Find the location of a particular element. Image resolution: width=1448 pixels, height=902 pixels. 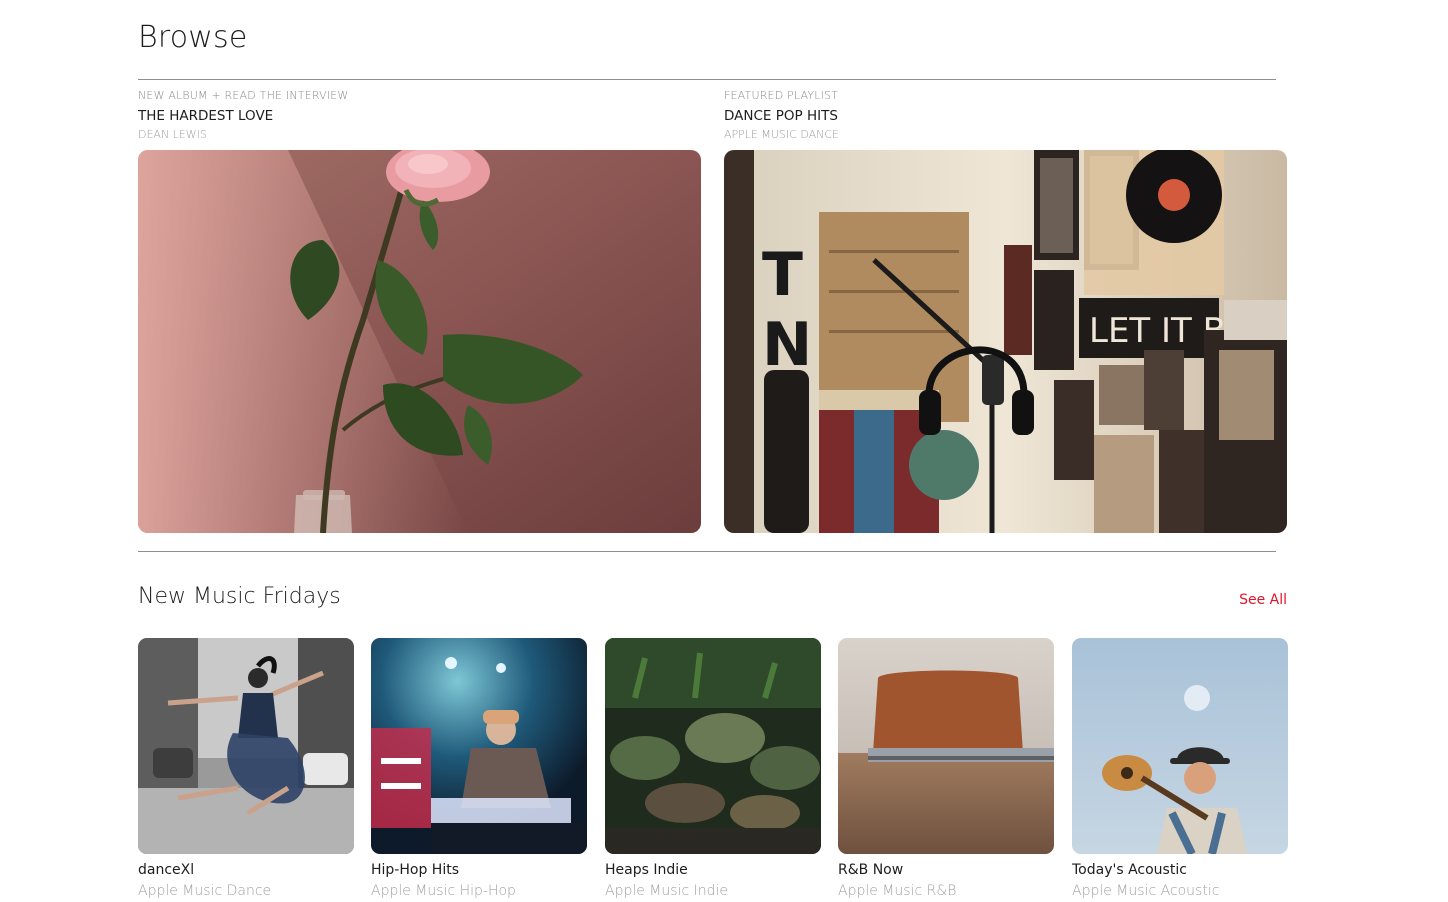

playlist-curator: Apple Music Indie is located at coordinates (713, 891).